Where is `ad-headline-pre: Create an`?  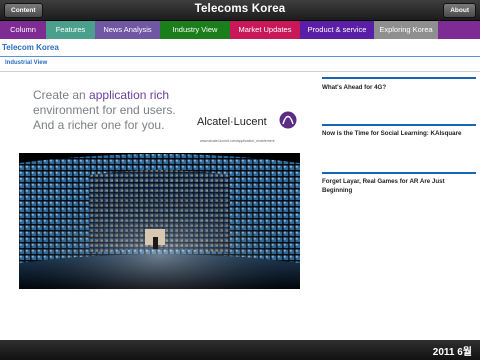 ad-headline-pre: Create an is located at coordinates (61, 95).